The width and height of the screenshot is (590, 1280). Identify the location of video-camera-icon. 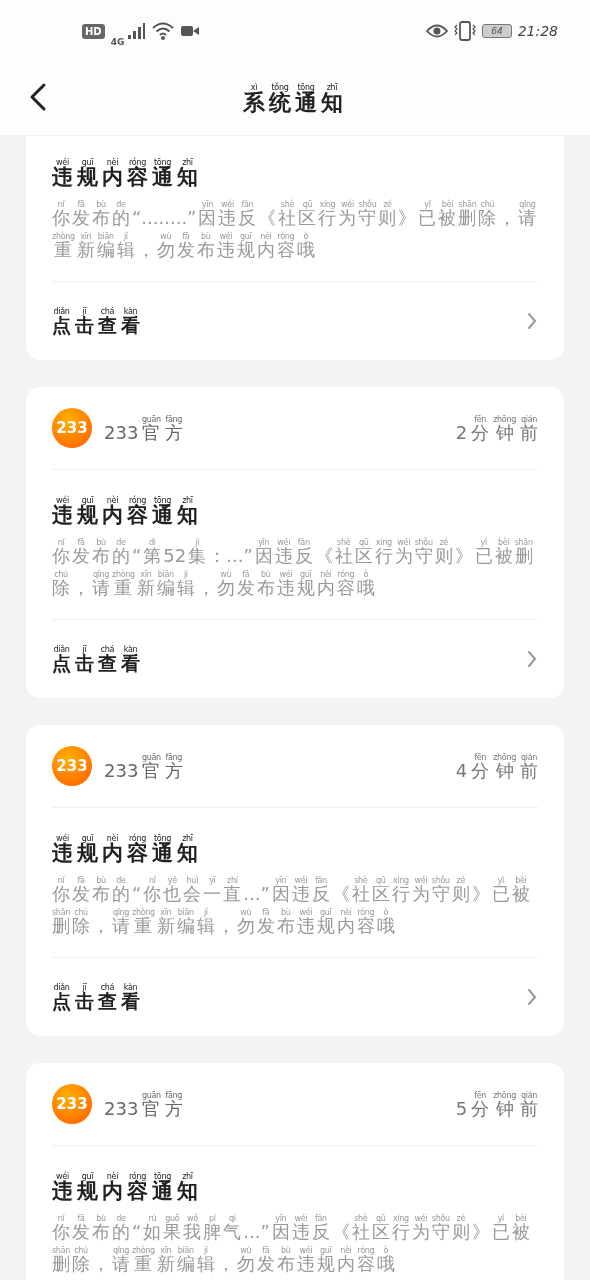
(190, 31).